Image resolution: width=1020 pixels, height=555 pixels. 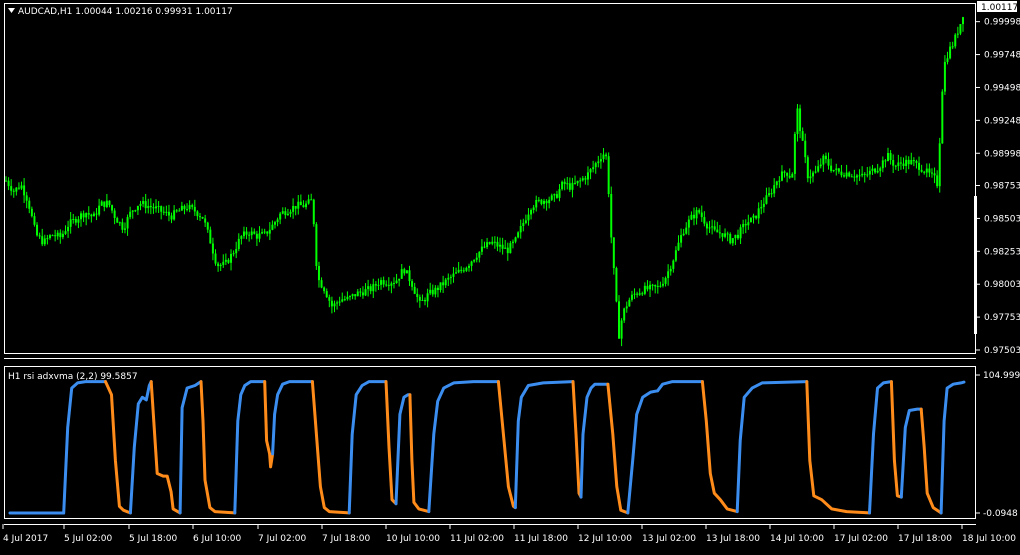 What do you see at coordinates (1002, 187) in the screenshot?
I see `price-axis-label: 0.98753` at bounding box center [1002, 187].